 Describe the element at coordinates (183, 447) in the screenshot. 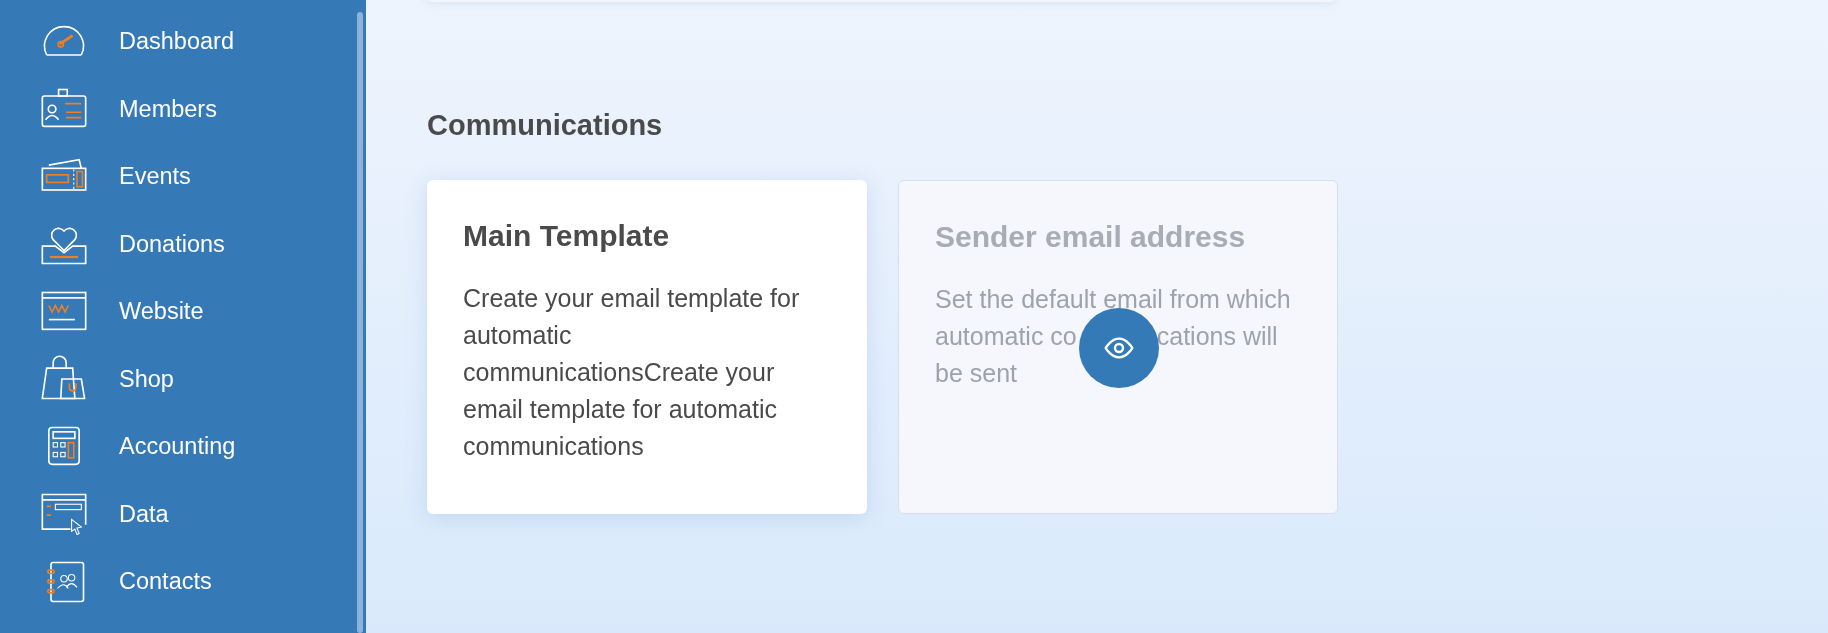

I see `sidebar-item: Accounting` at that location.